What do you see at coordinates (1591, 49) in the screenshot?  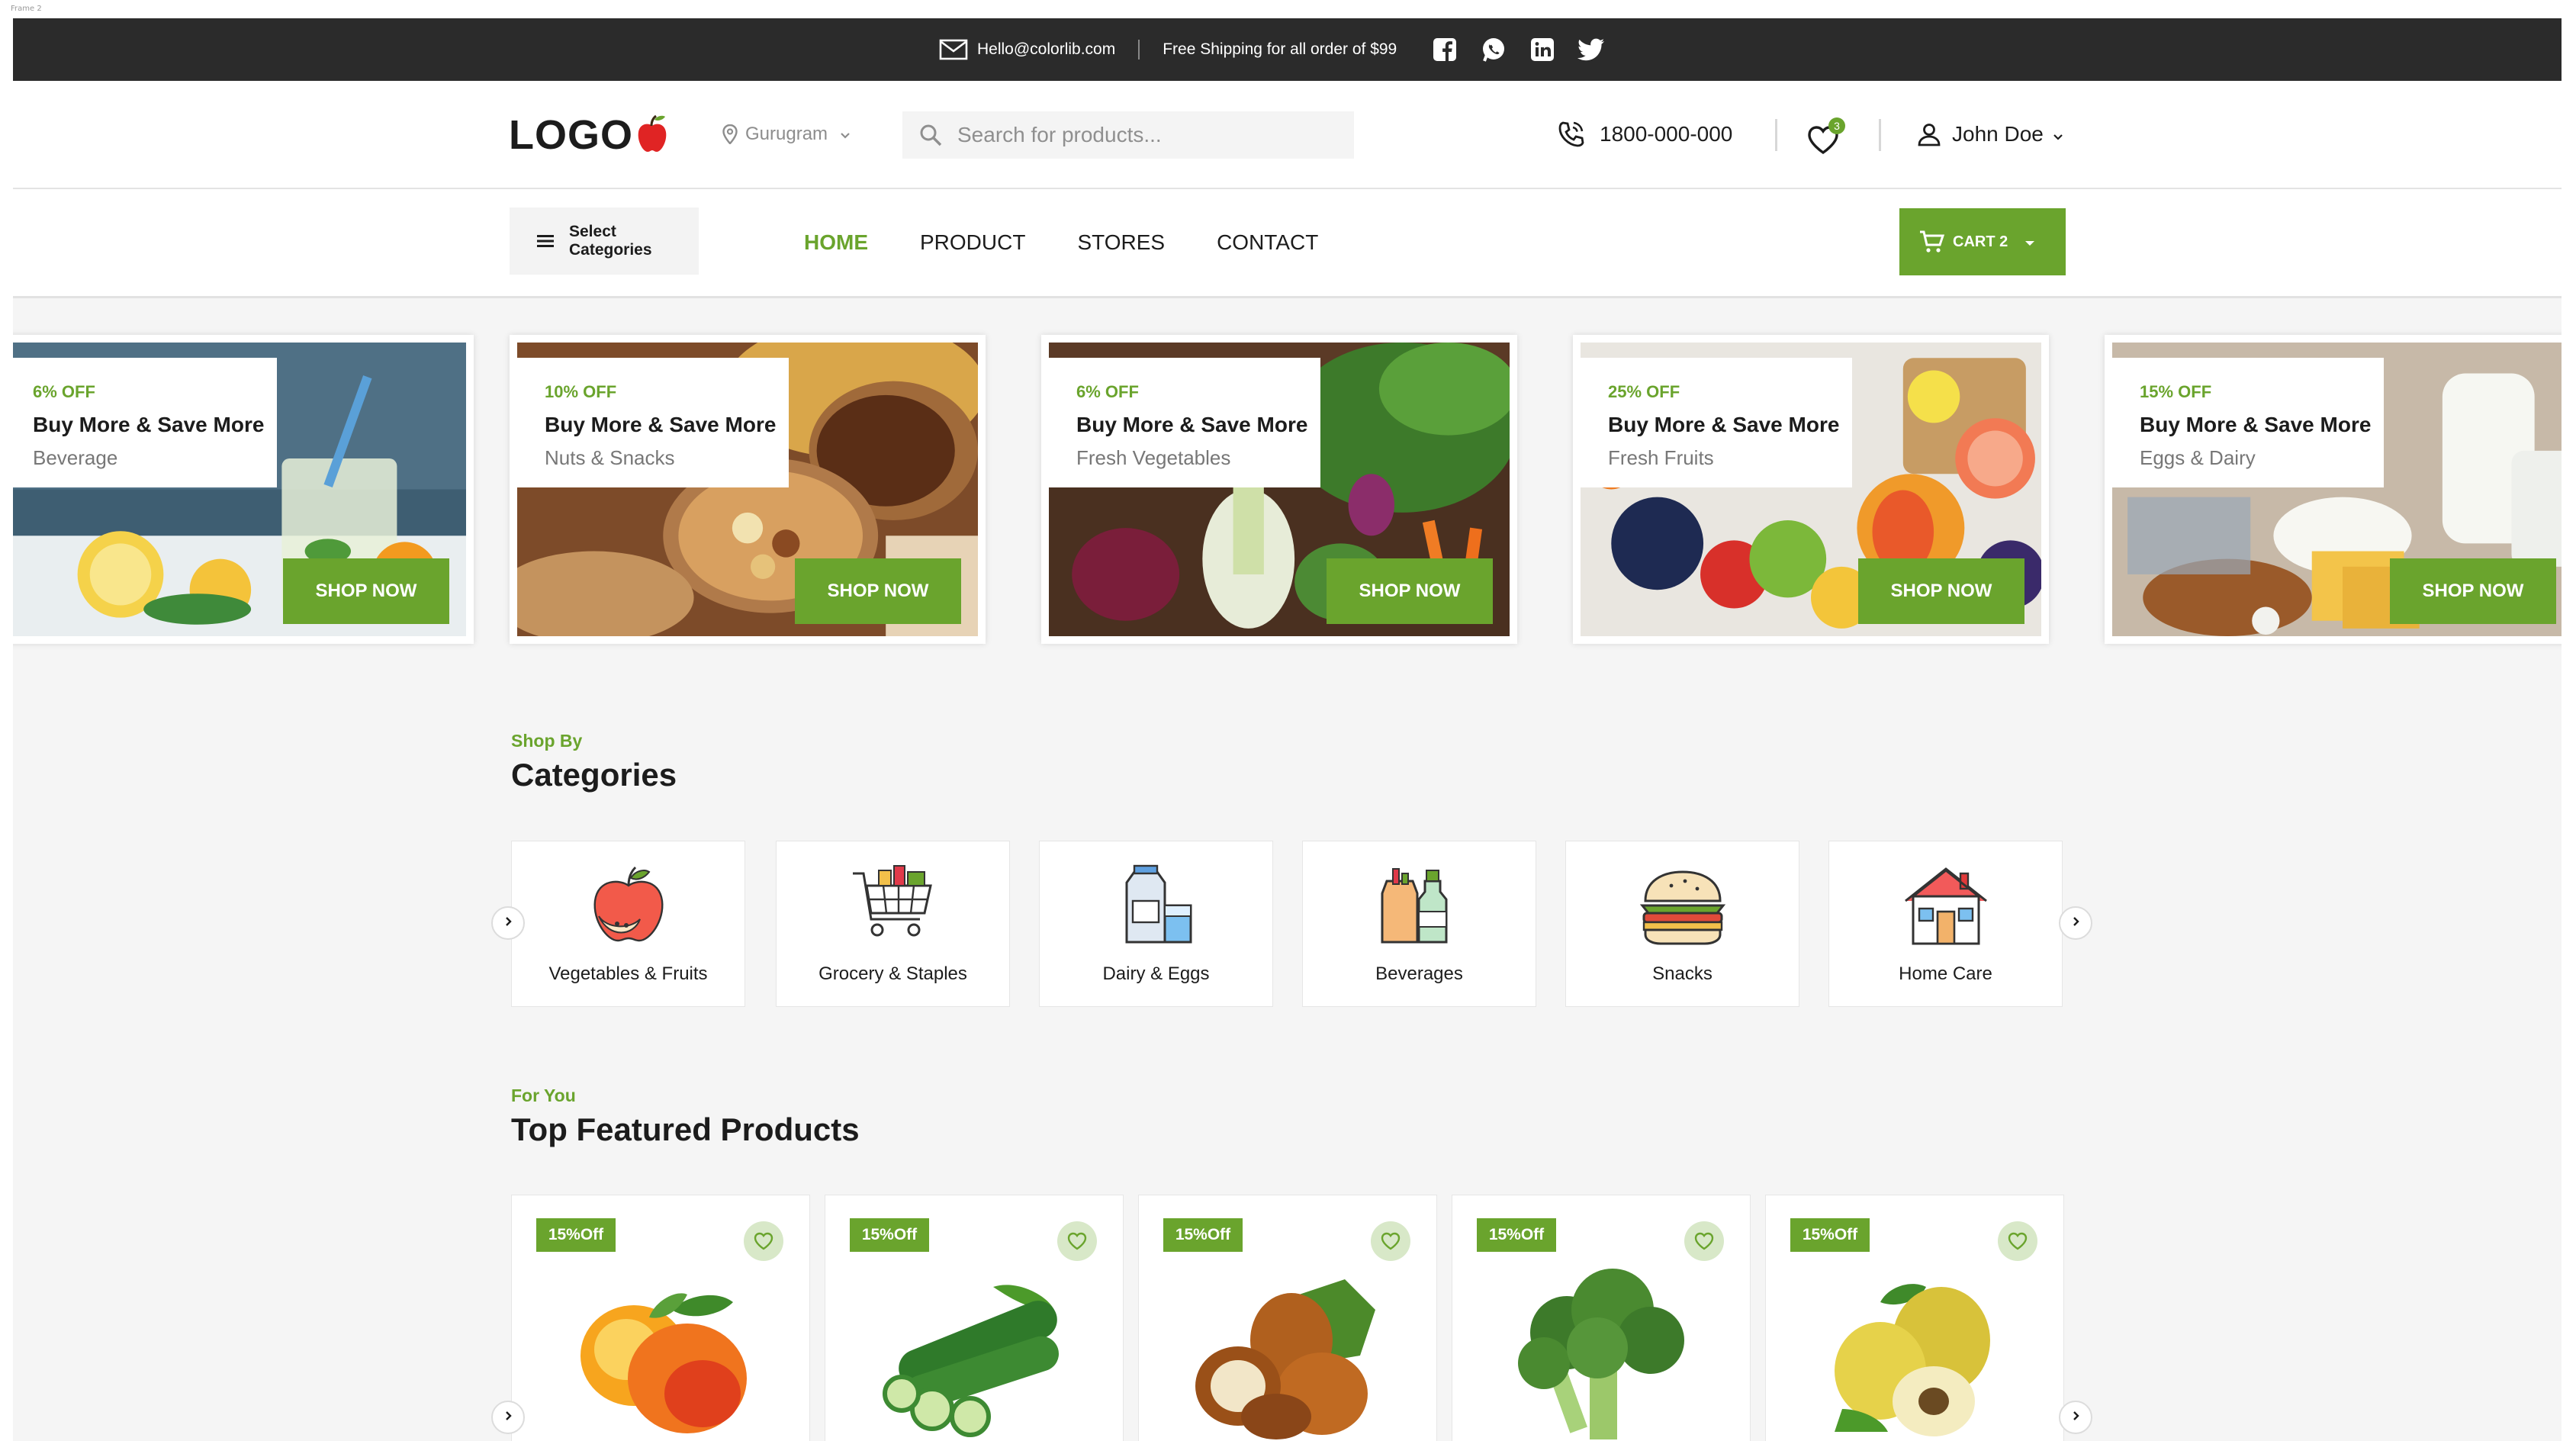 I see `twitter-icon` at bounding box center [1591, 49].